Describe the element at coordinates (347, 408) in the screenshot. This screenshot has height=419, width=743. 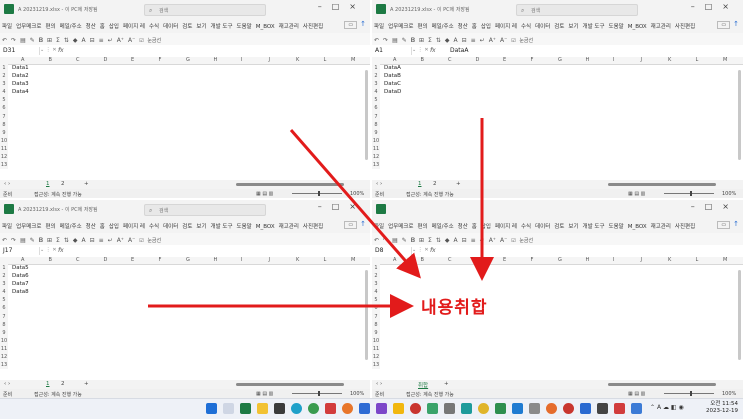
I see `app-icon-orange` at that location.